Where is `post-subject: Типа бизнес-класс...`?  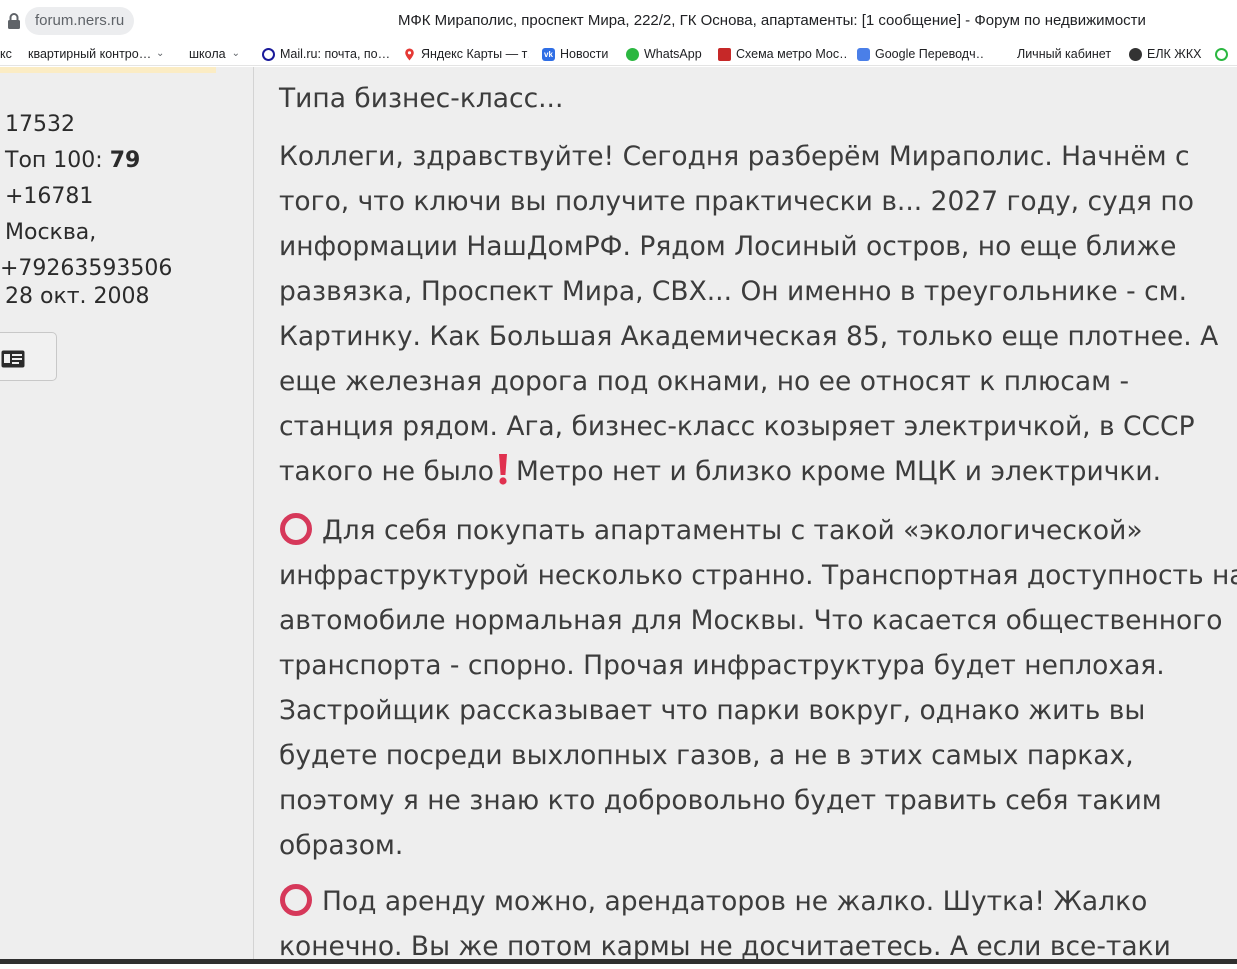 post-subject: Типа бизнес-класс... is located at coordinates (421, 98).